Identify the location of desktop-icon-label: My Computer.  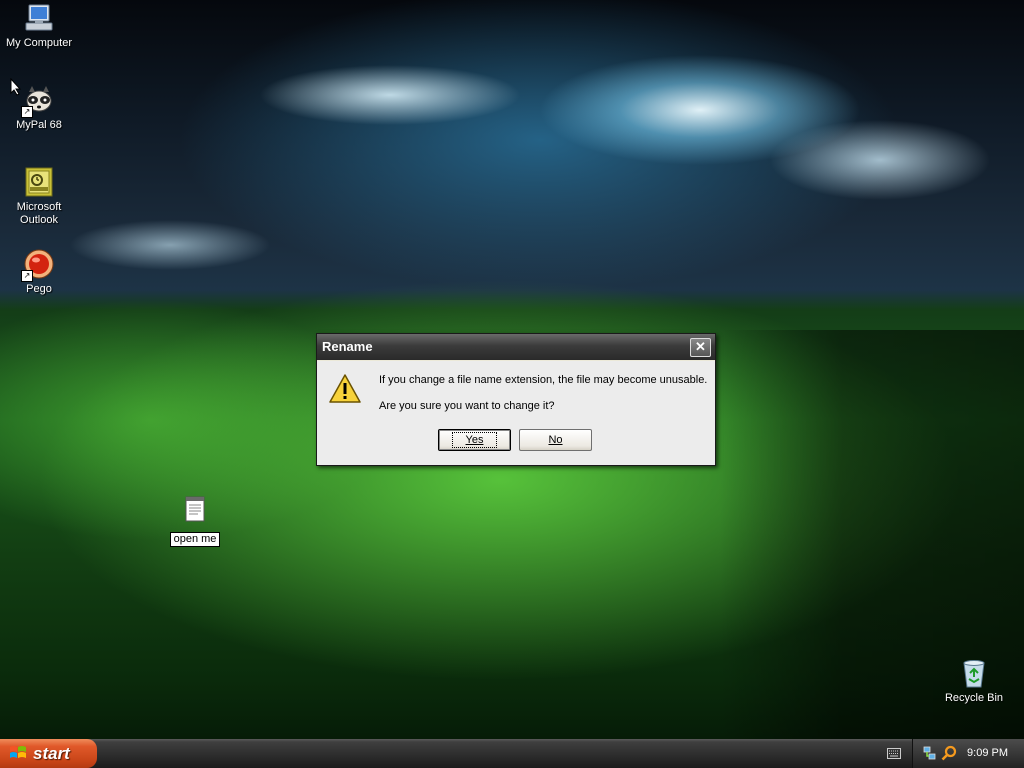
(39, 43).